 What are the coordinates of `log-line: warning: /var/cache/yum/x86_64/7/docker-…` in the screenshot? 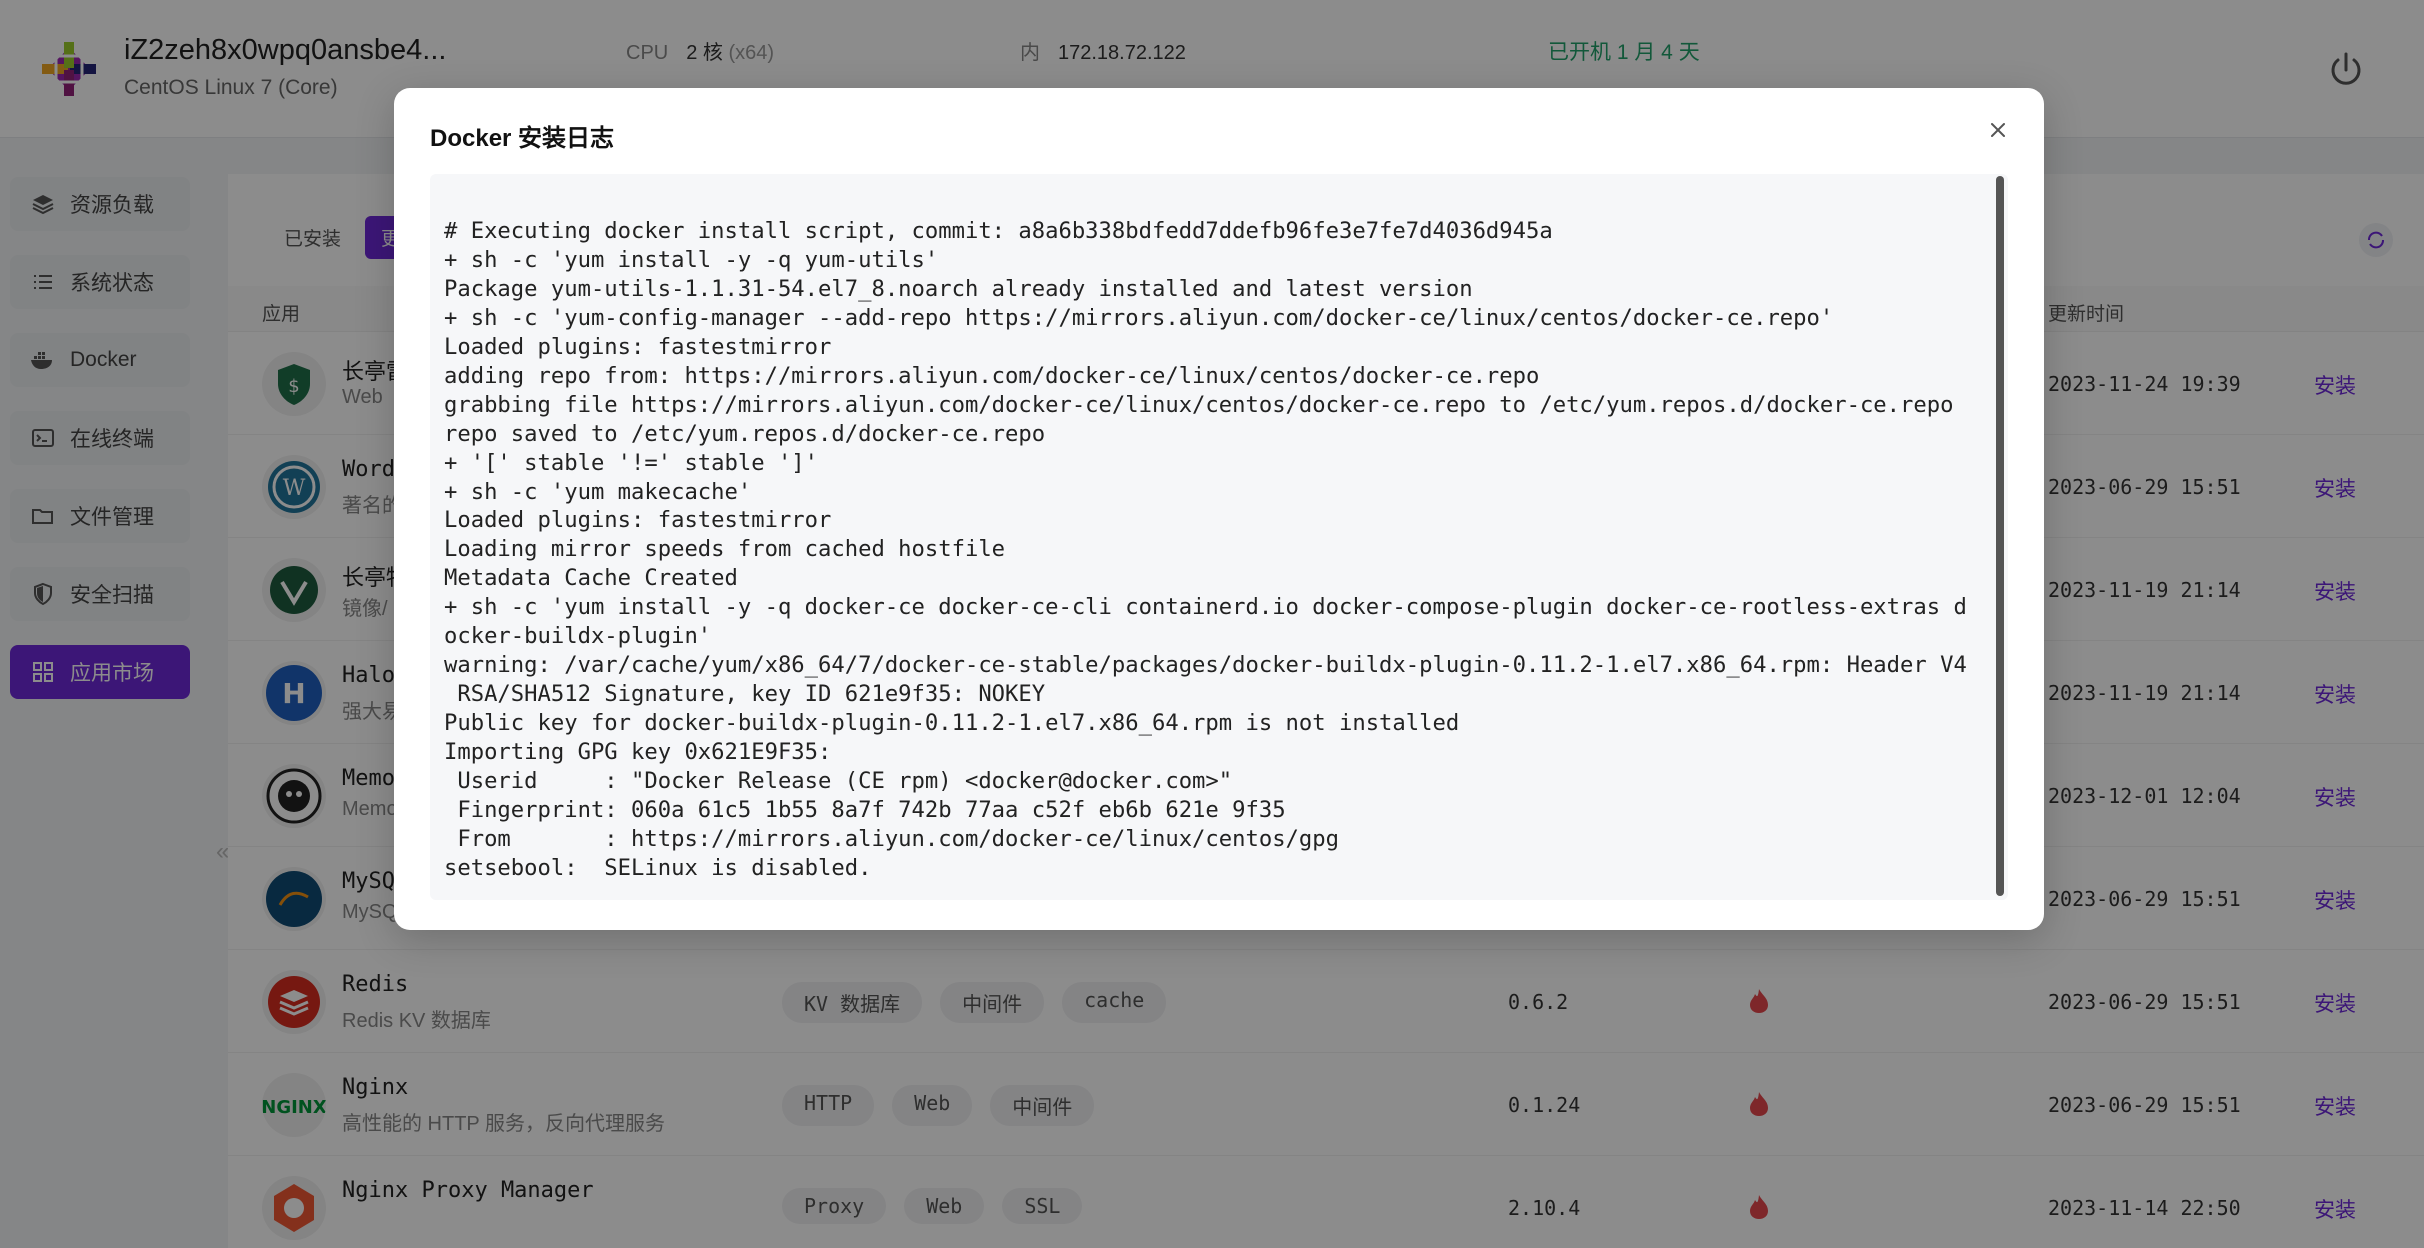 It's located at (1205, 665).